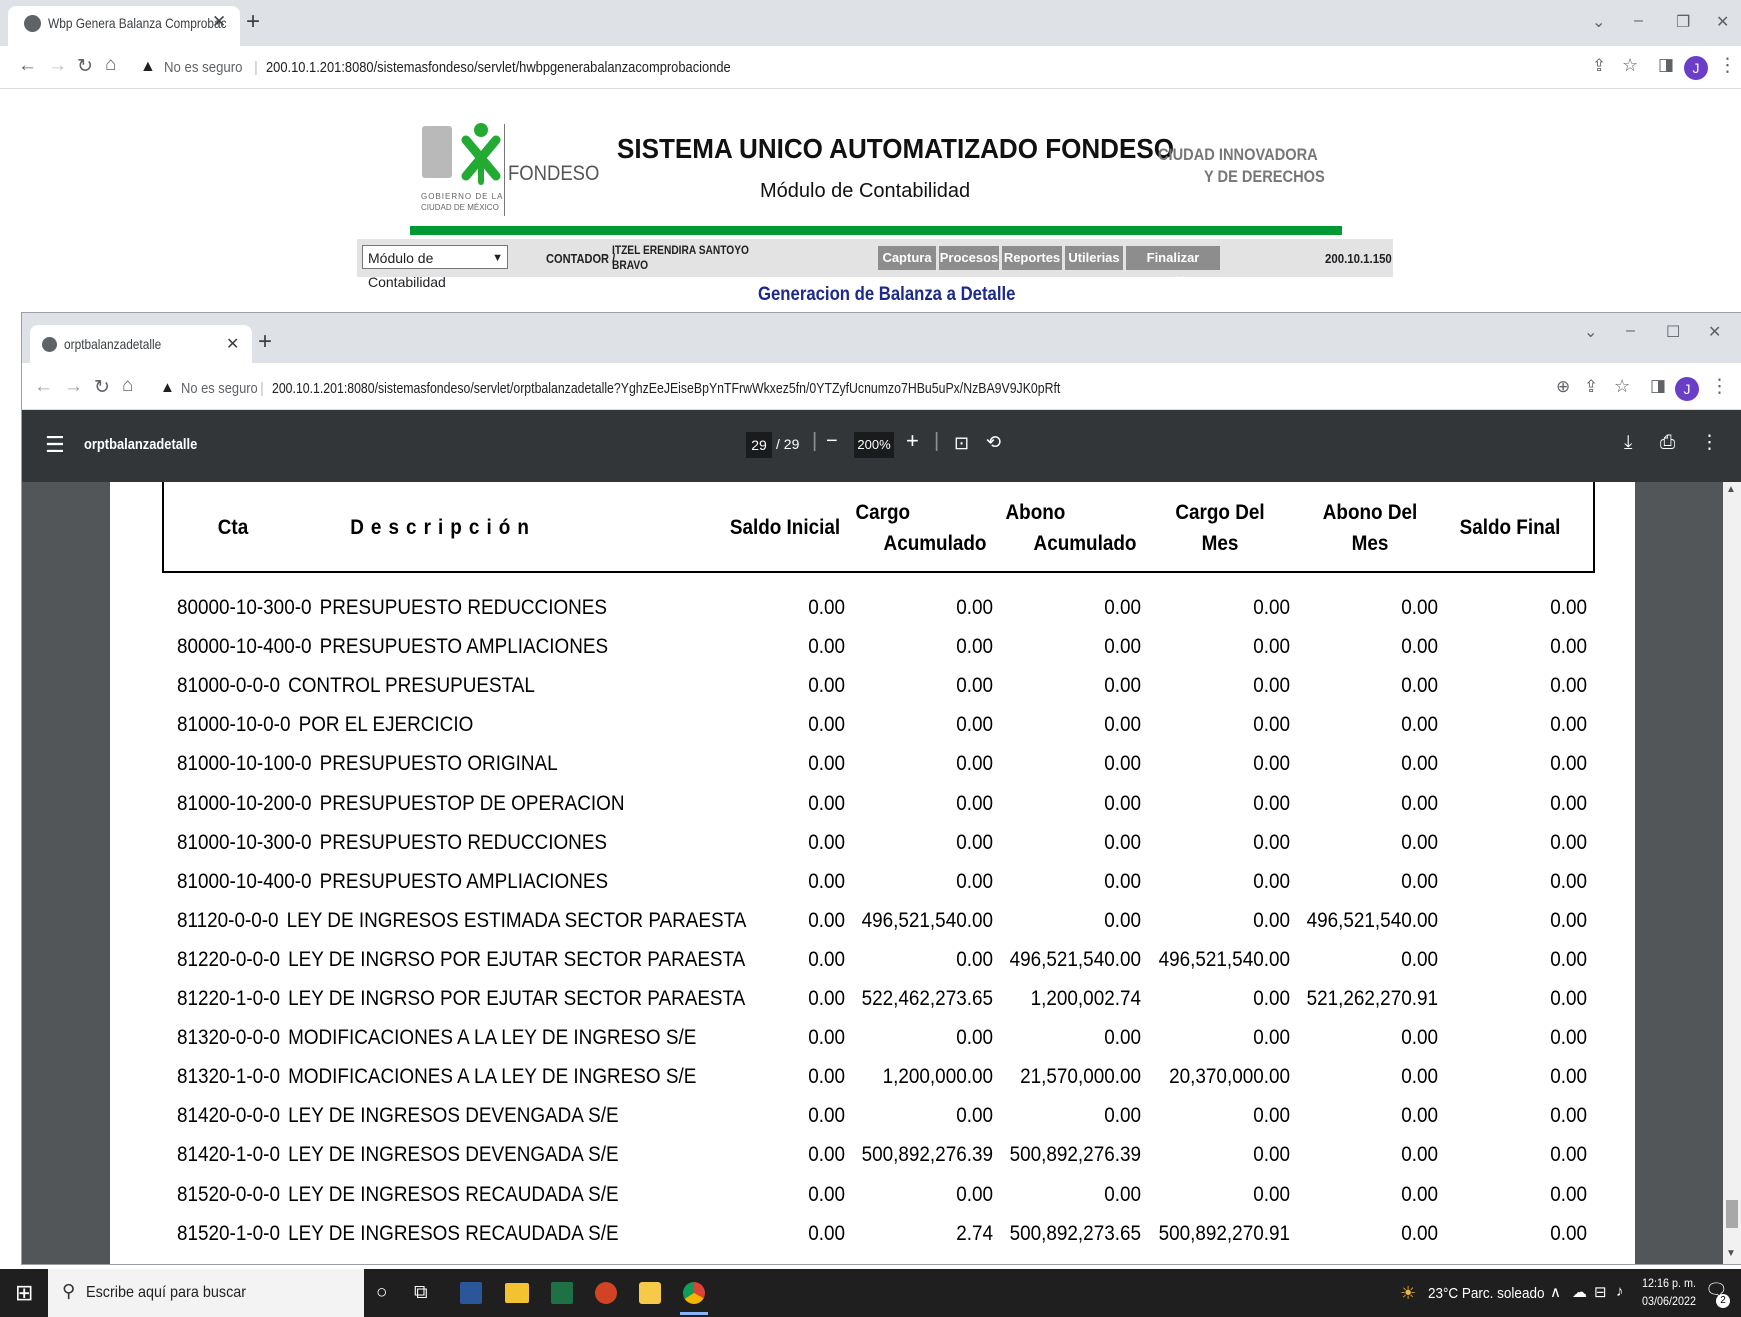 The width and height of the screenshot is (1741, 1317). What do you see at coordinates (961, 443) in the screenshot?
I see `fit-page-icon: ⊡` at bounding box center [961, 443].